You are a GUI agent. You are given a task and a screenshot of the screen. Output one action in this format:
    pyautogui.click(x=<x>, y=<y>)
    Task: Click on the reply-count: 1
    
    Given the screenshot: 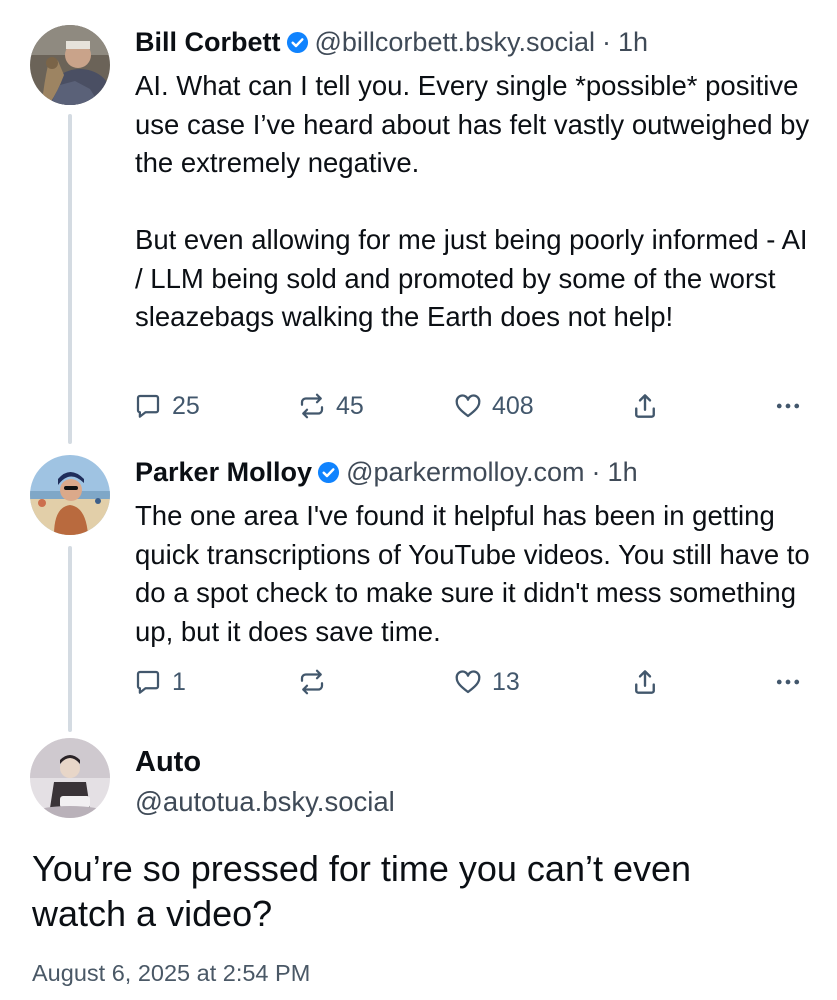 What is the action you would take?
    pyautogui.click(x=179, y=681)
    